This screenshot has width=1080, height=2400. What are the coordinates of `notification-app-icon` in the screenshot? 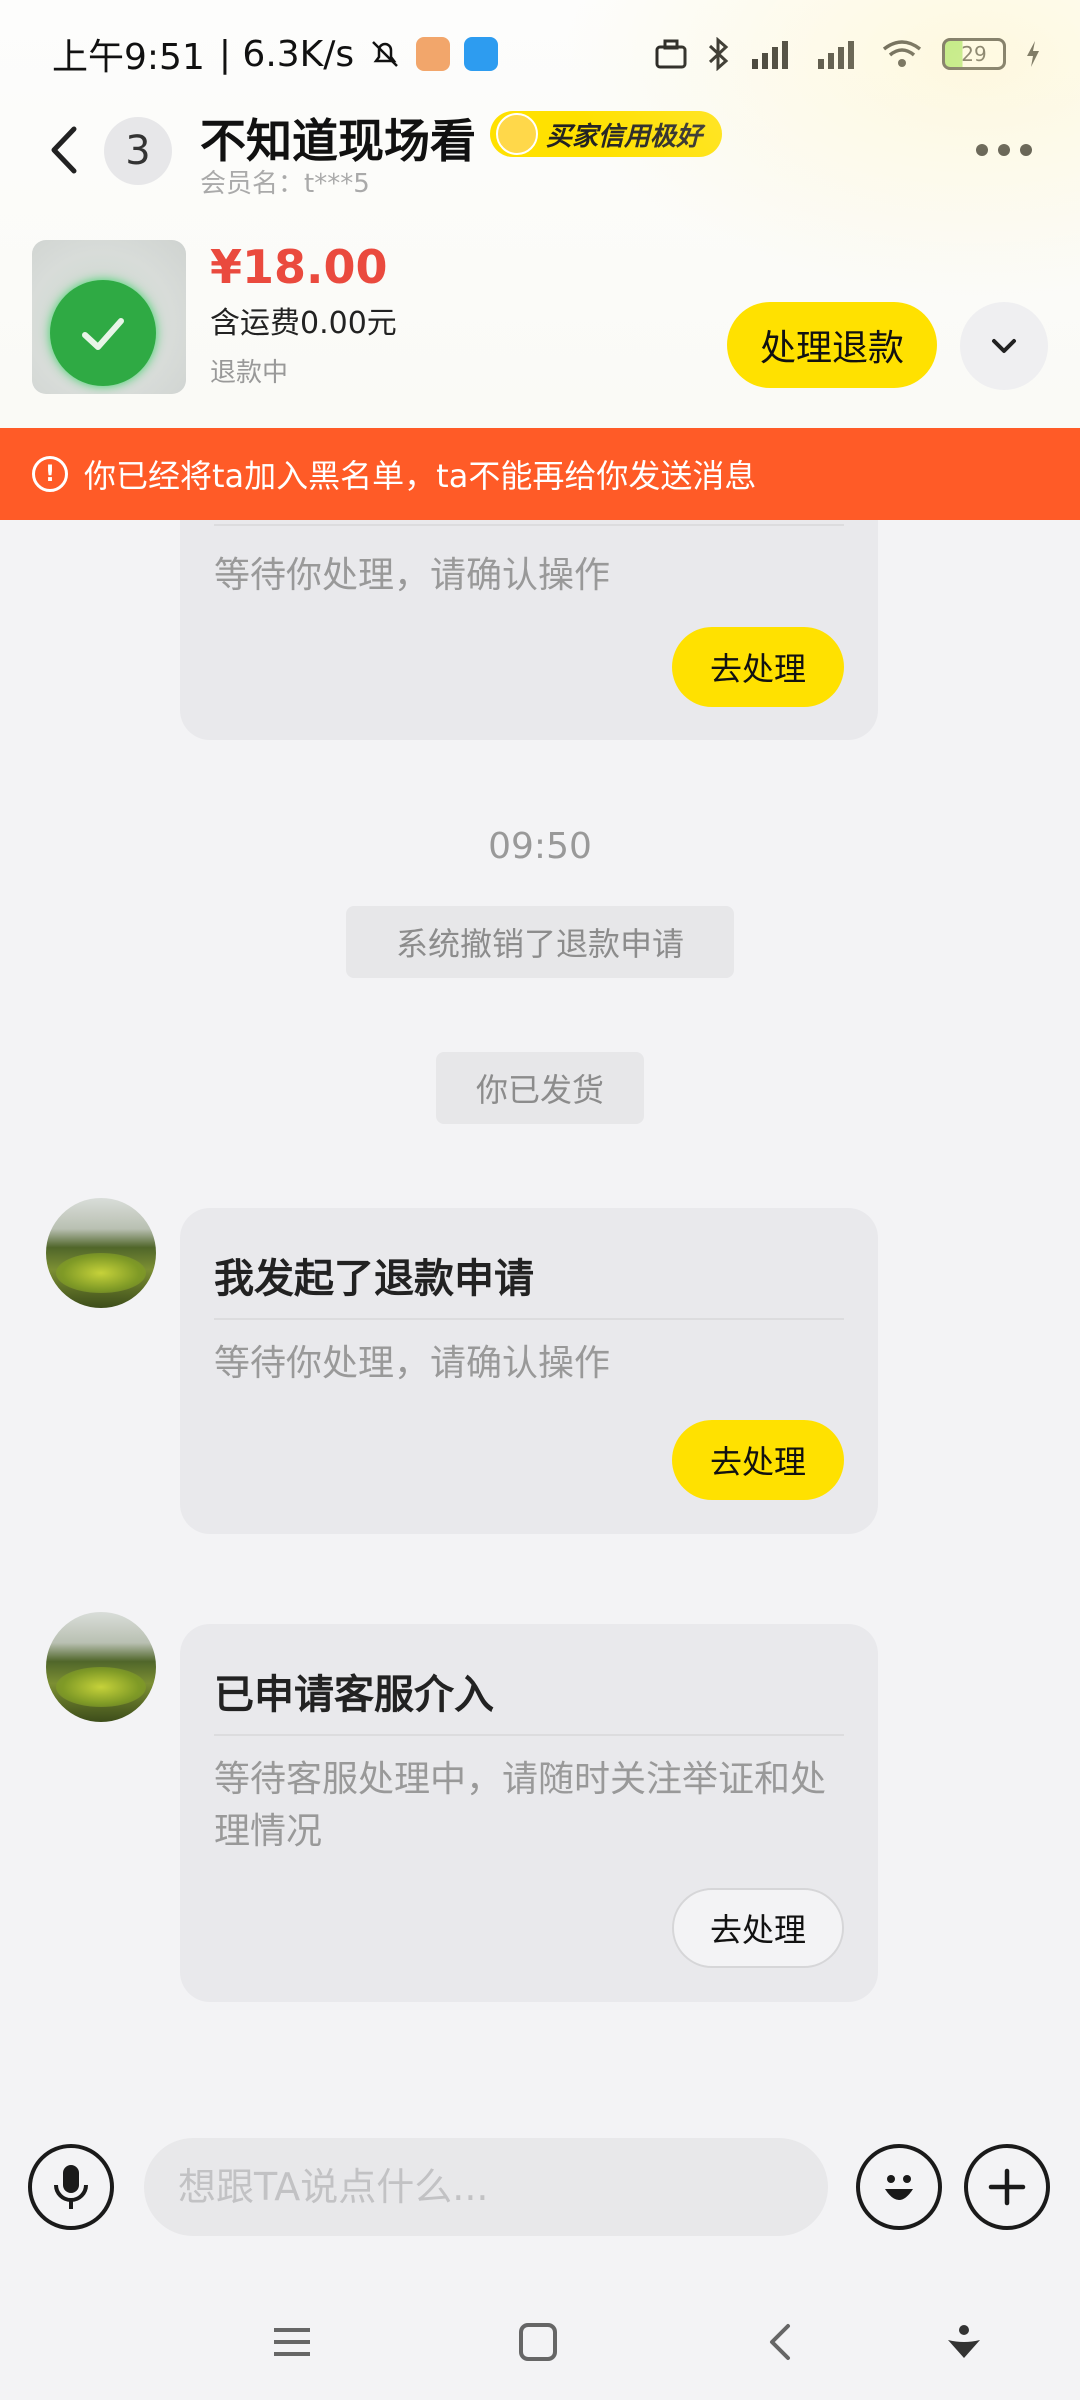 It's located at (433, 54).